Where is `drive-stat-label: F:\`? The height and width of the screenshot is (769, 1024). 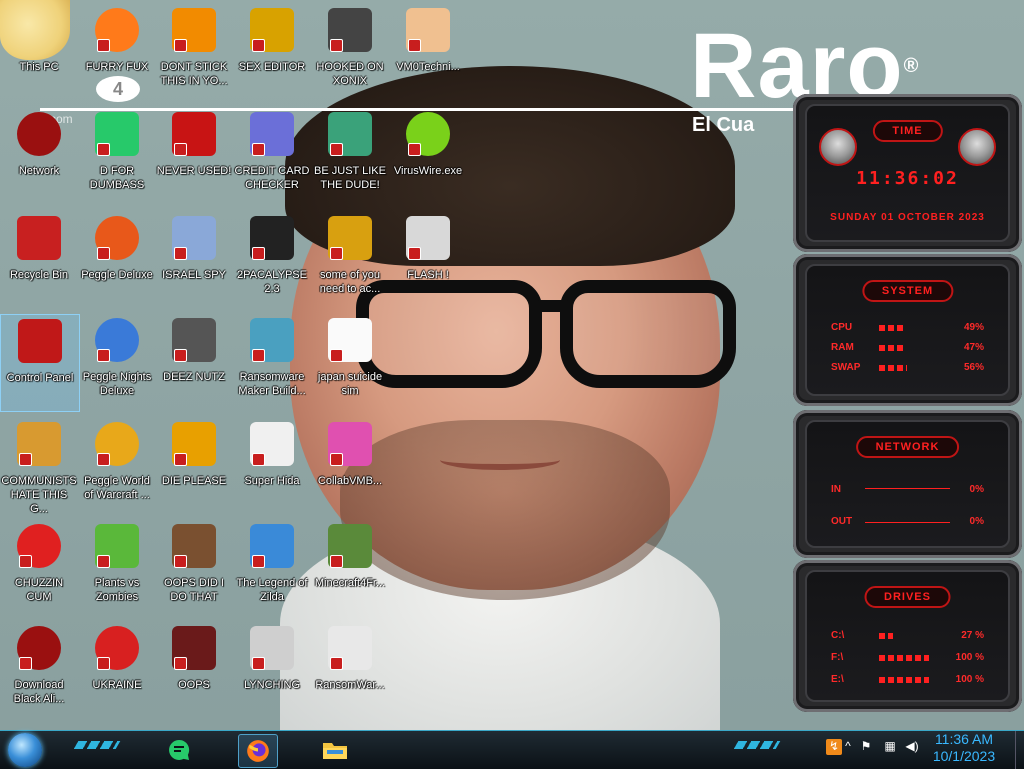
drive-stat-label: F:\ is located at coordinates (837, 657).